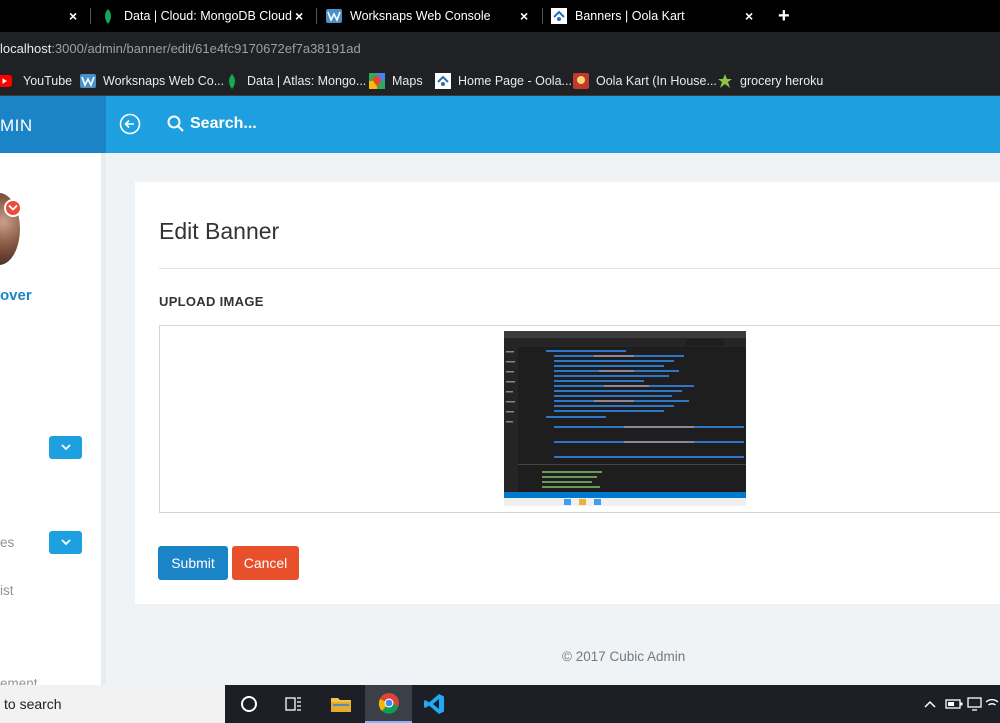 Image resolution: width=1000 pixels, height=723 pixels. I want to click on browser-tab-partial: ×, so click(45, 16).